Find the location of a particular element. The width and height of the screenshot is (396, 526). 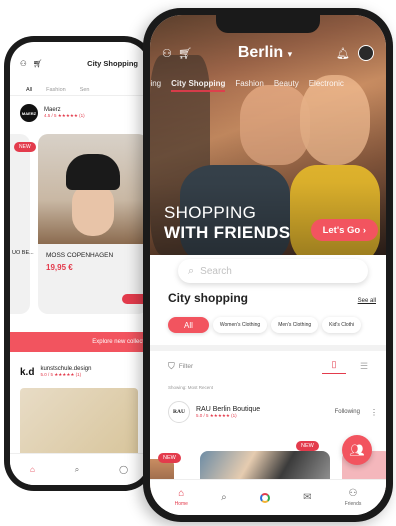

store-rating: 5.0 / 5 ★★★★★ (1) is located at coordinates (216, 415).